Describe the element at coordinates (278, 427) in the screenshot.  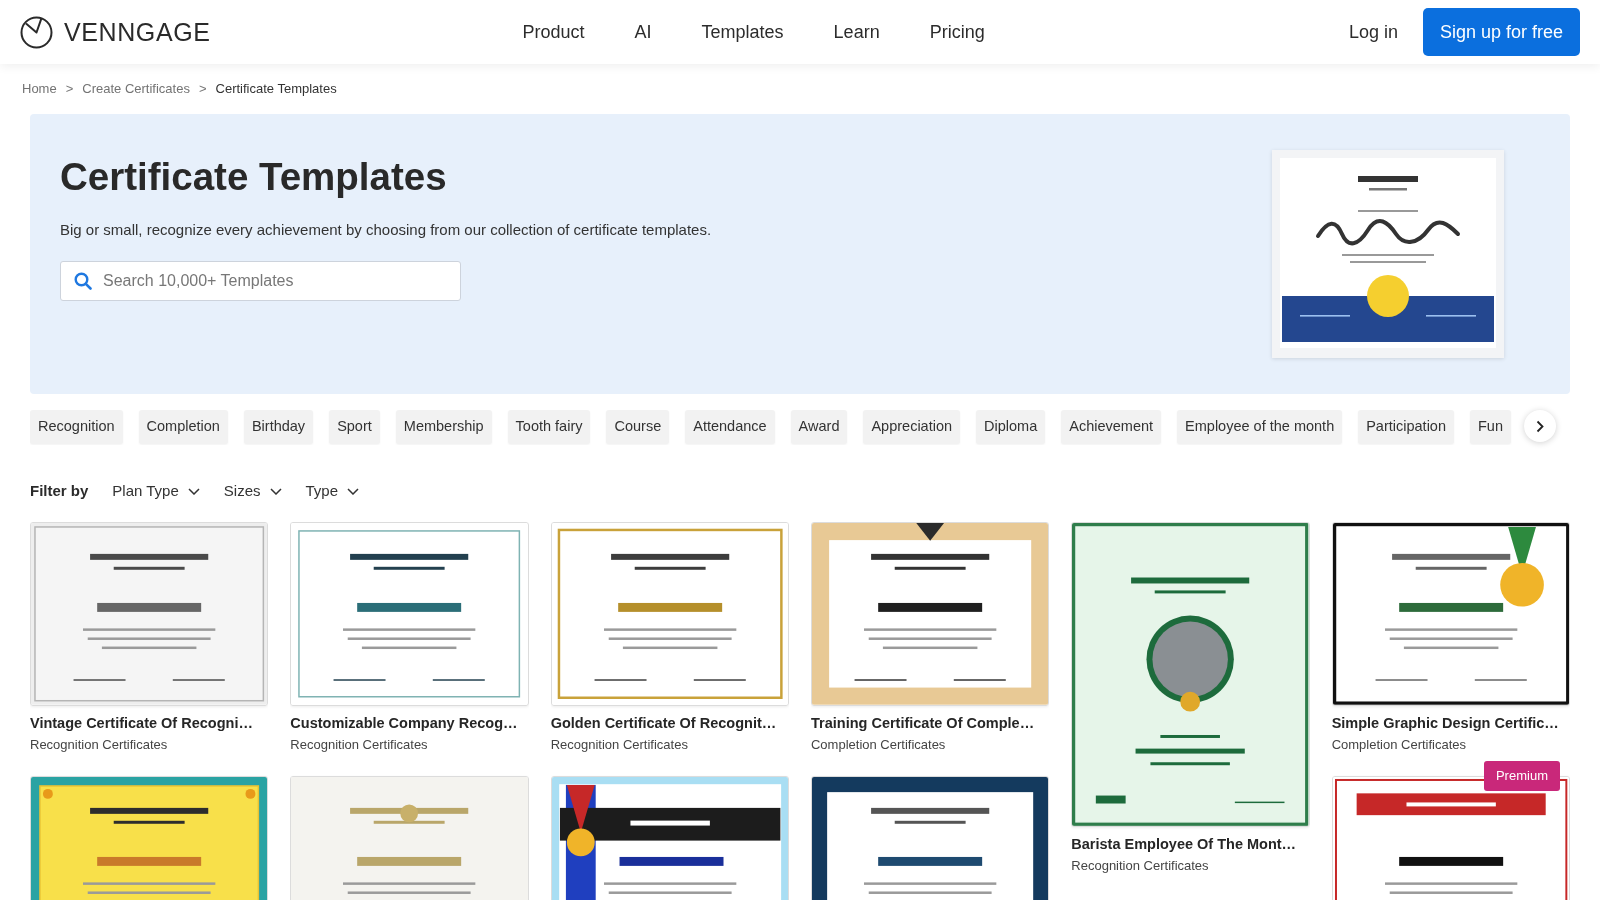
I see `category-filter-button: Birthday` at that location.